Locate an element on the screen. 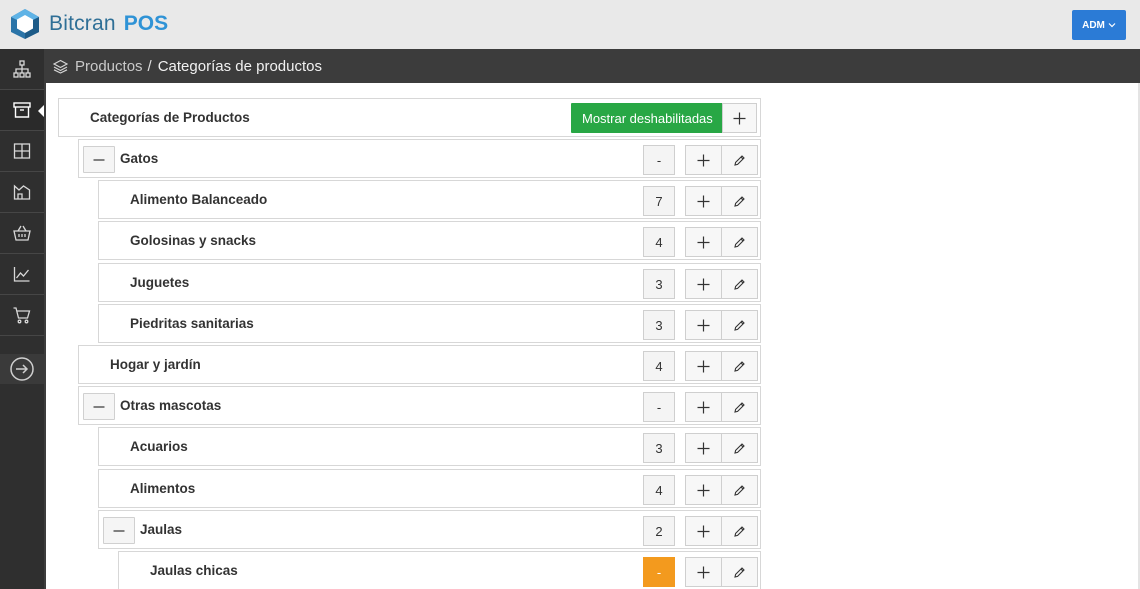 Image resolution: width=1140 pixels, height=589 pixels. cart-icon is located at coordinates (22, 315).